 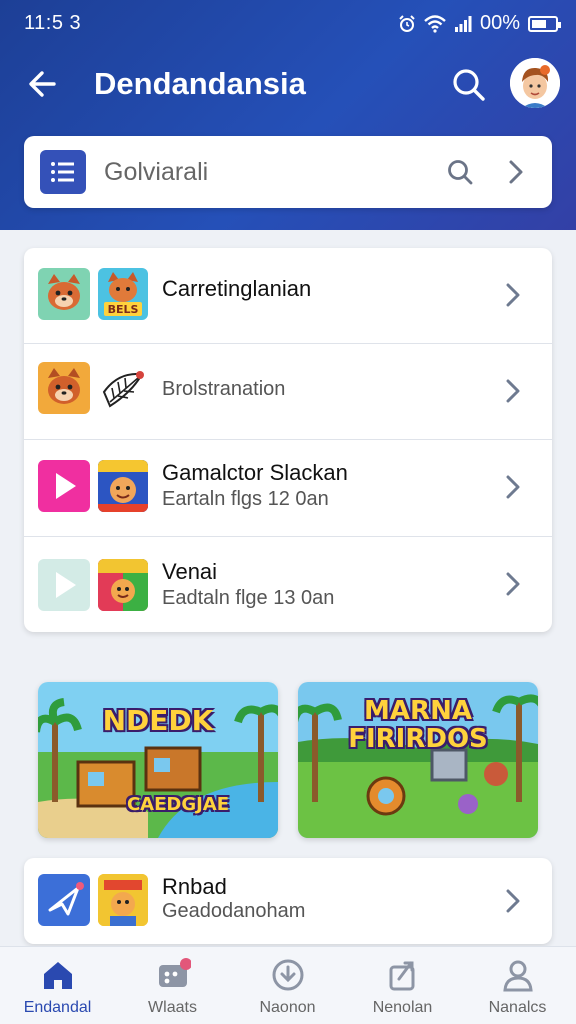 I want to click on battery-icon, so click(x=544, y=23).